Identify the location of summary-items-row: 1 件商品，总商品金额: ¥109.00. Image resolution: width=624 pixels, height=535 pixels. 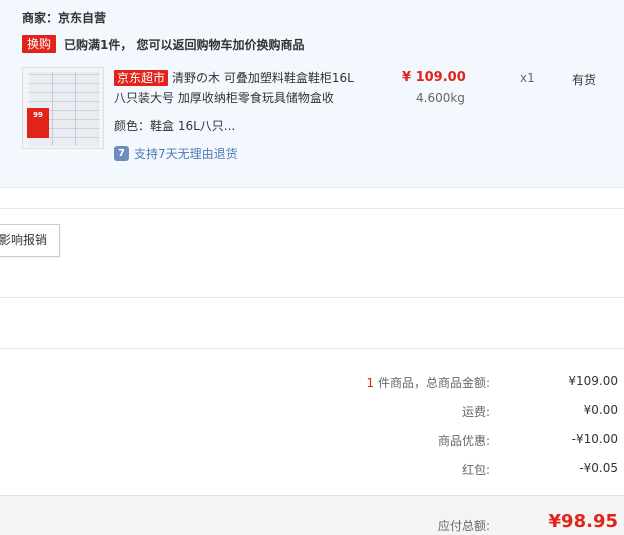
(418, 383).